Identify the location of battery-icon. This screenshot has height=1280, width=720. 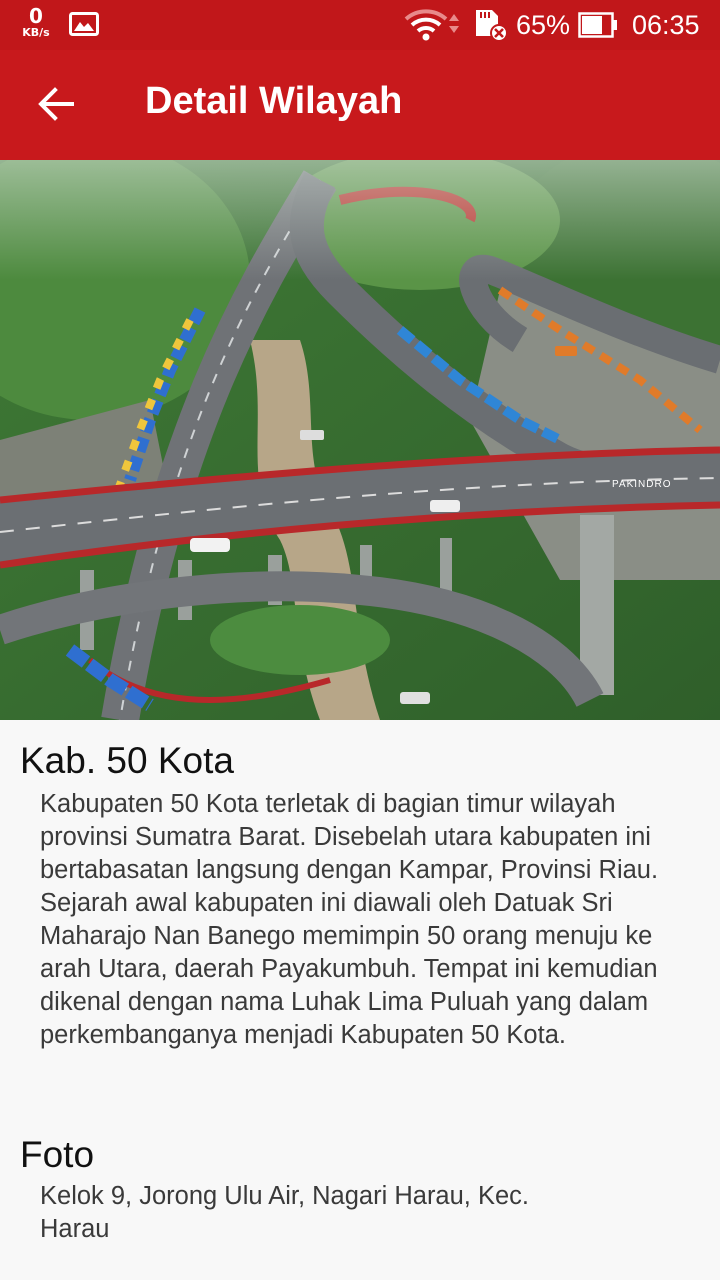
(598, 25).